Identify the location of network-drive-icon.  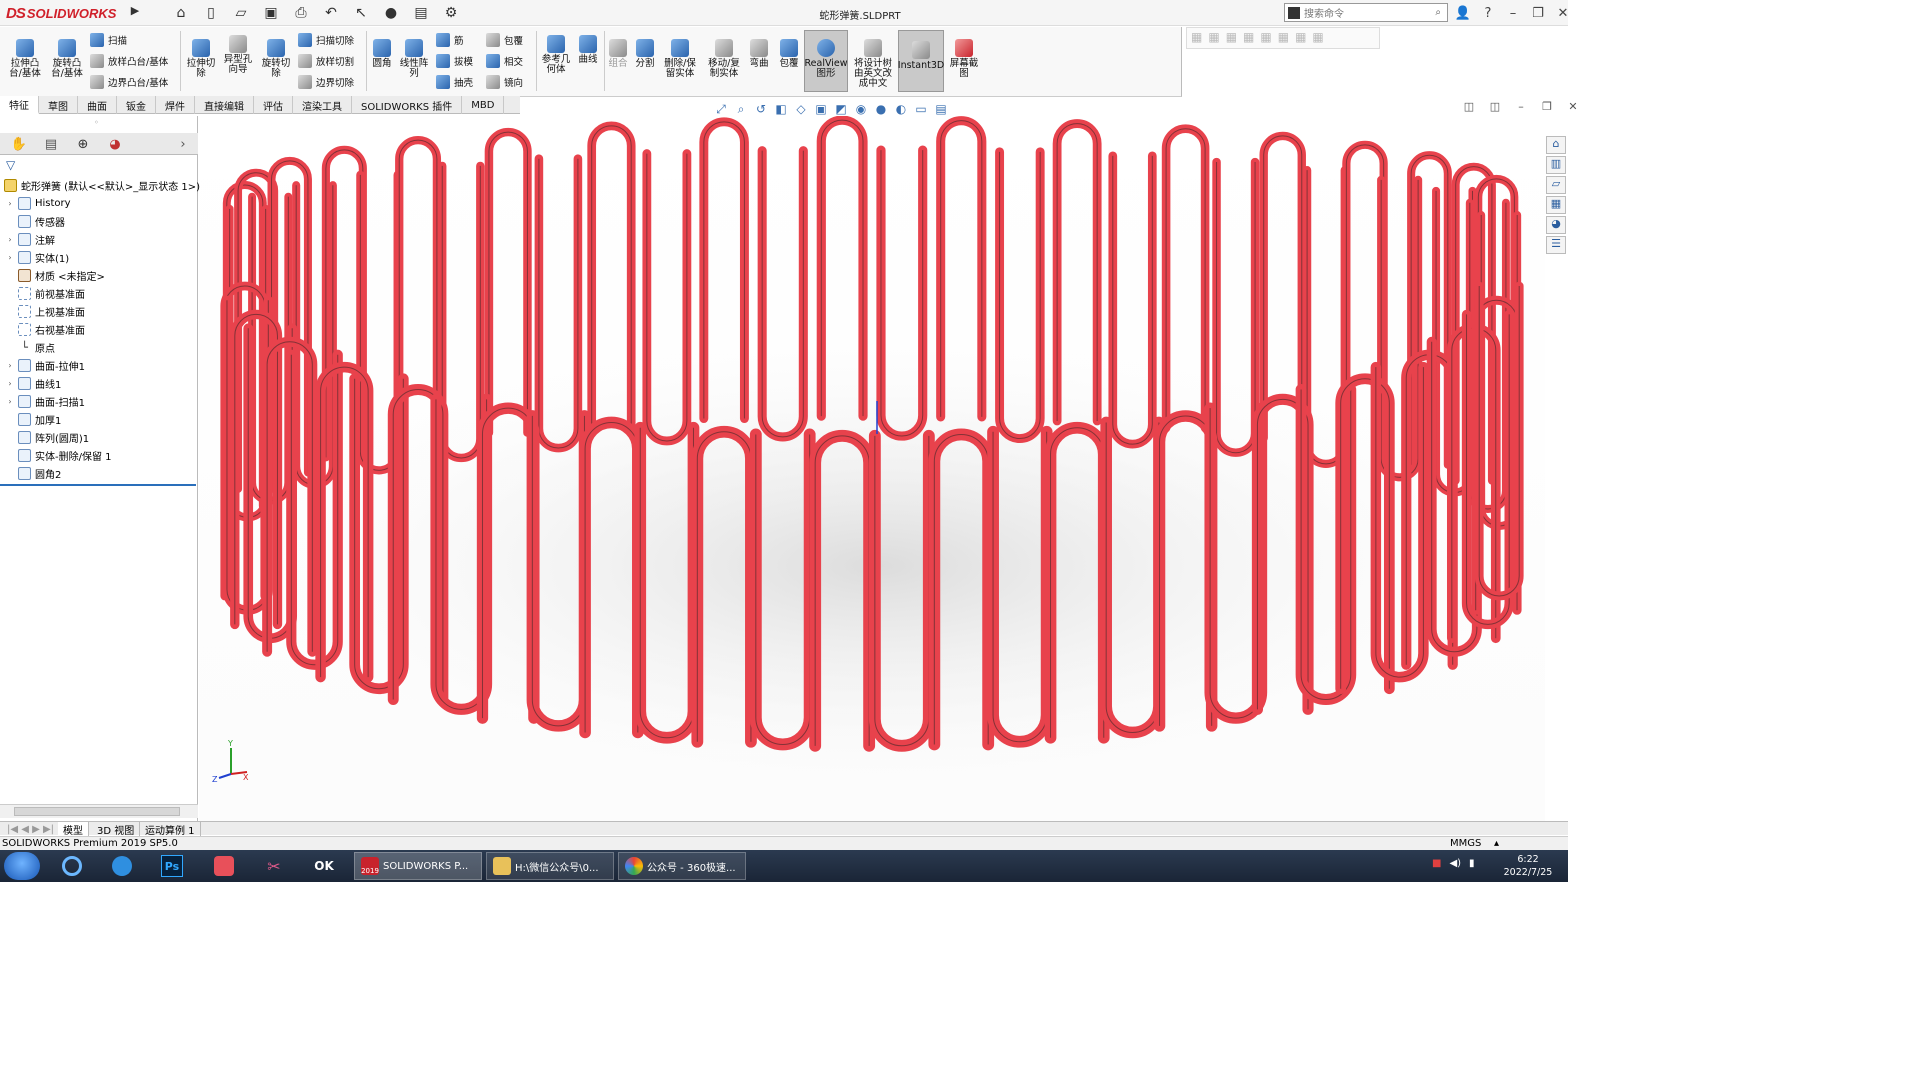
(72, 866).